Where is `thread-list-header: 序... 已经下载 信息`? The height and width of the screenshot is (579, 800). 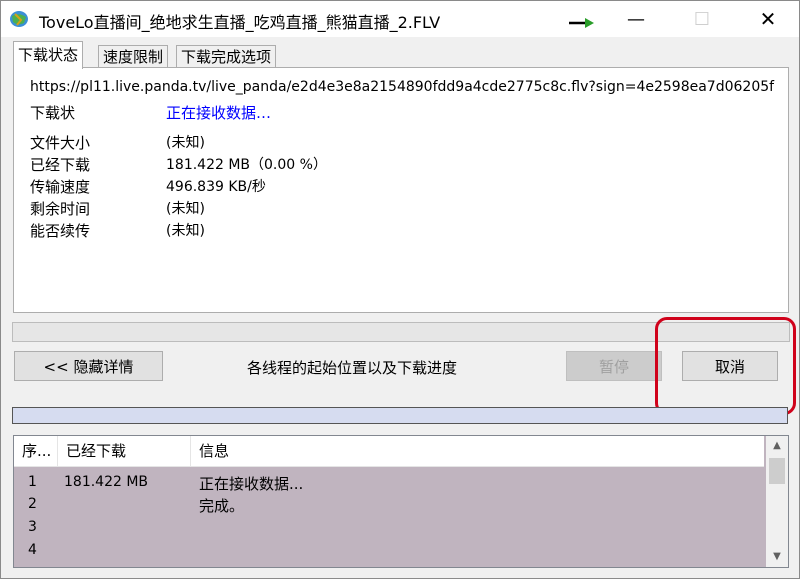
thread-list-header: 序... 已经下载 信息 is located at coordinates (389, 451).